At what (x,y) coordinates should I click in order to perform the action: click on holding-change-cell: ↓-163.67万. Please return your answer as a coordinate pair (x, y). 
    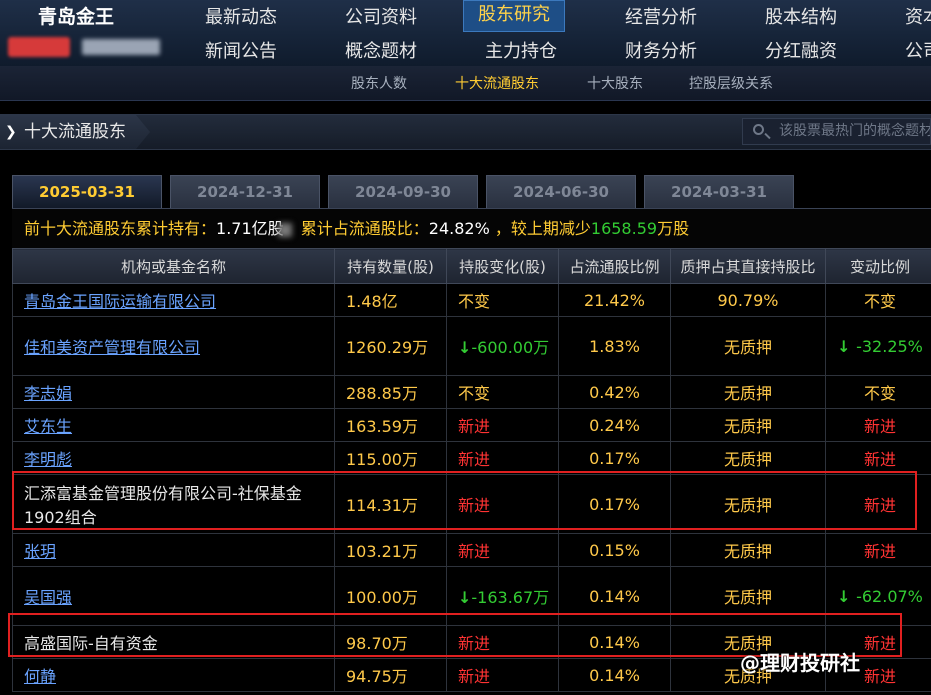
    Looking at the image, I should click on (502, 596).